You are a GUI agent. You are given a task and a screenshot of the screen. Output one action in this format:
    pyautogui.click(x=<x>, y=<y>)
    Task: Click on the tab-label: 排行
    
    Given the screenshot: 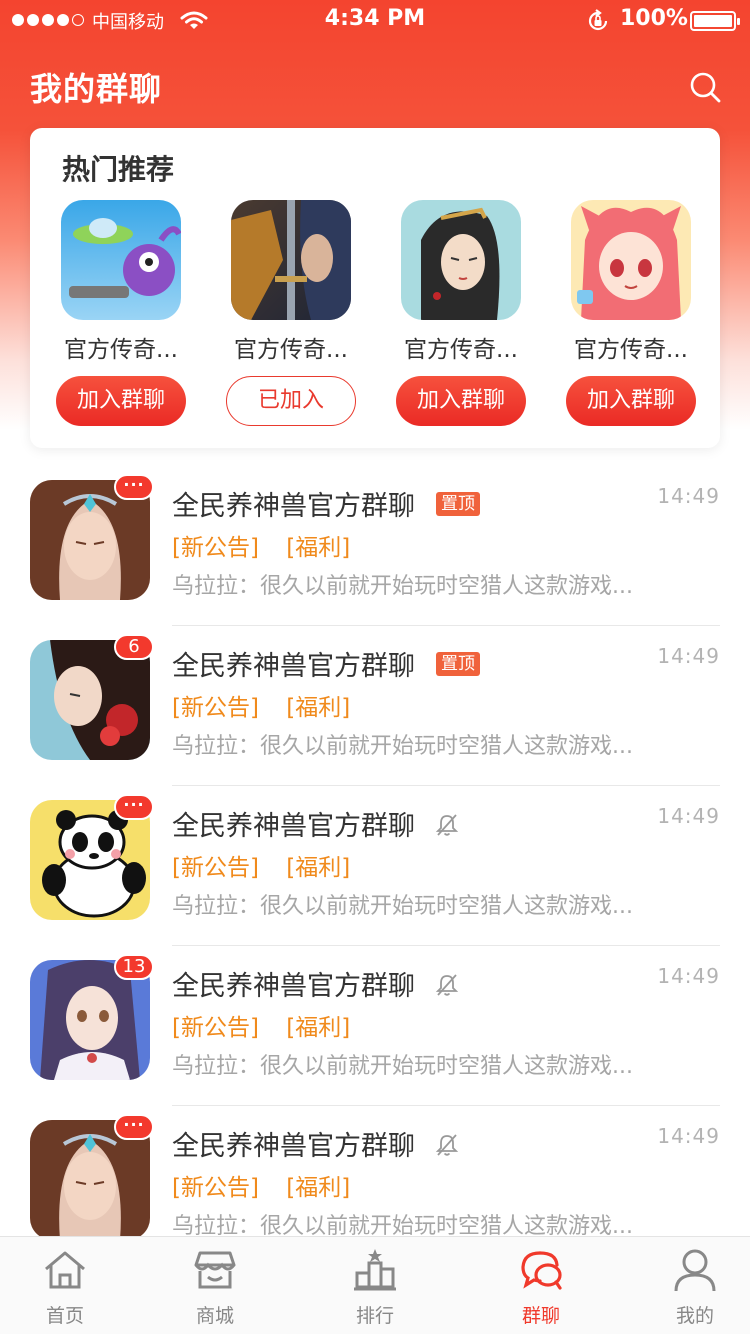 What is the action you would take?
    pyautogui.click(x=374, y=1316)
    